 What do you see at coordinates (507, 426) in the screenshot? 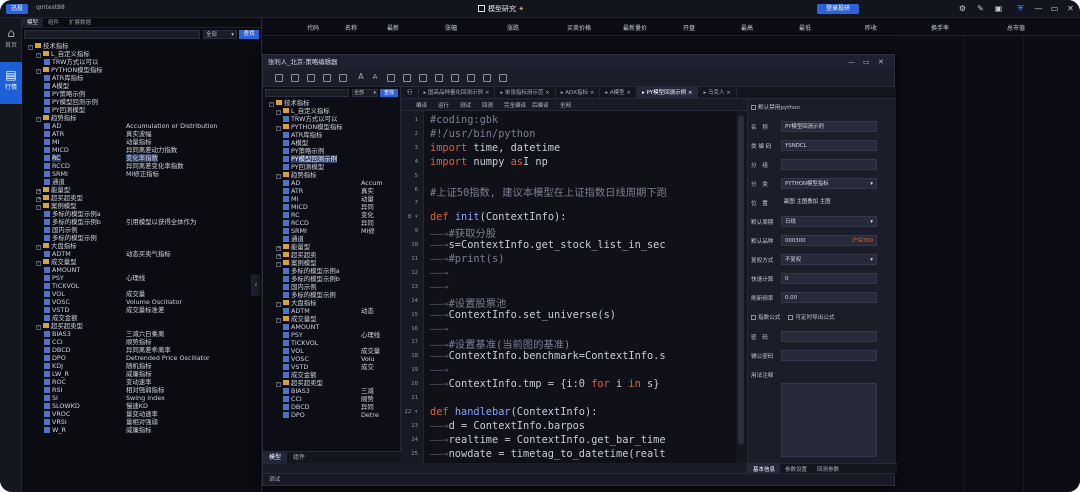
I see `code-line: ——→d = ContextInfo.barpos` at bounding box center [507, 426].